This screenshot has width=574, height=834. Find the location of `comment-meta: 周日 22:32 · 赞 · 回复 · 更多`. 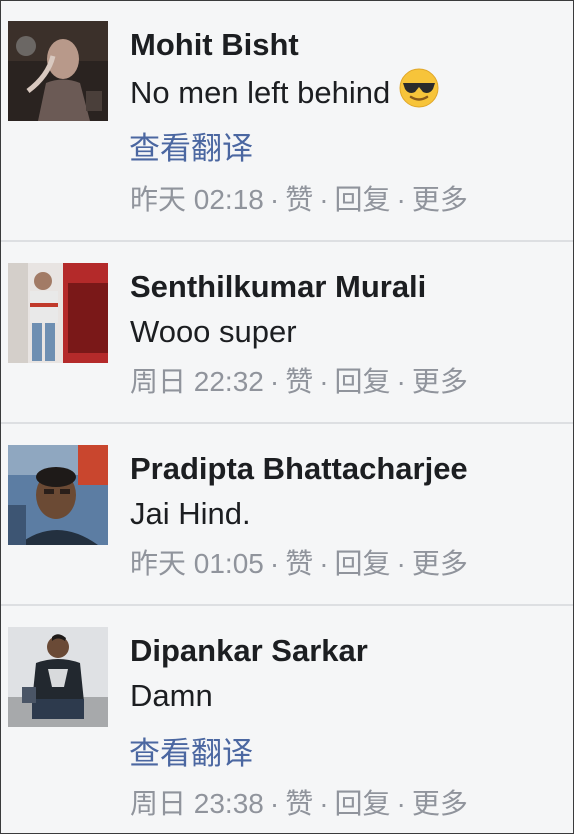

comment-meta: 周日 22:32 · 赞 · 回复 · 更多 is located at coordinates (299, 381).